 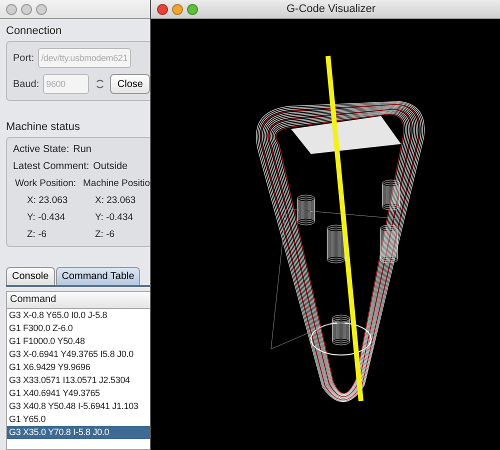 I want to click on table-row: G3 X35.0 Y70.8 I-5.8 J0.0, so click(x=78, y=432).